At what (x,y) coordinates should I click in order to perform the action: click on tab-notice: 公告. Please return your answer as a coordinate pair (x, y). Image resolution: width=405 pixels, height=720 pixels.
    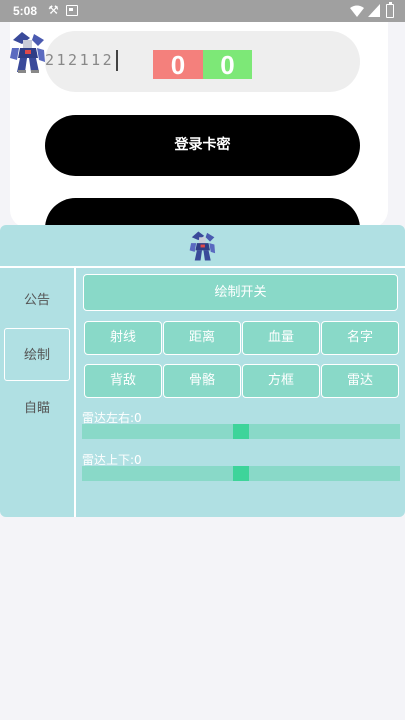
    Looking at the image, I should click on (37, 300).